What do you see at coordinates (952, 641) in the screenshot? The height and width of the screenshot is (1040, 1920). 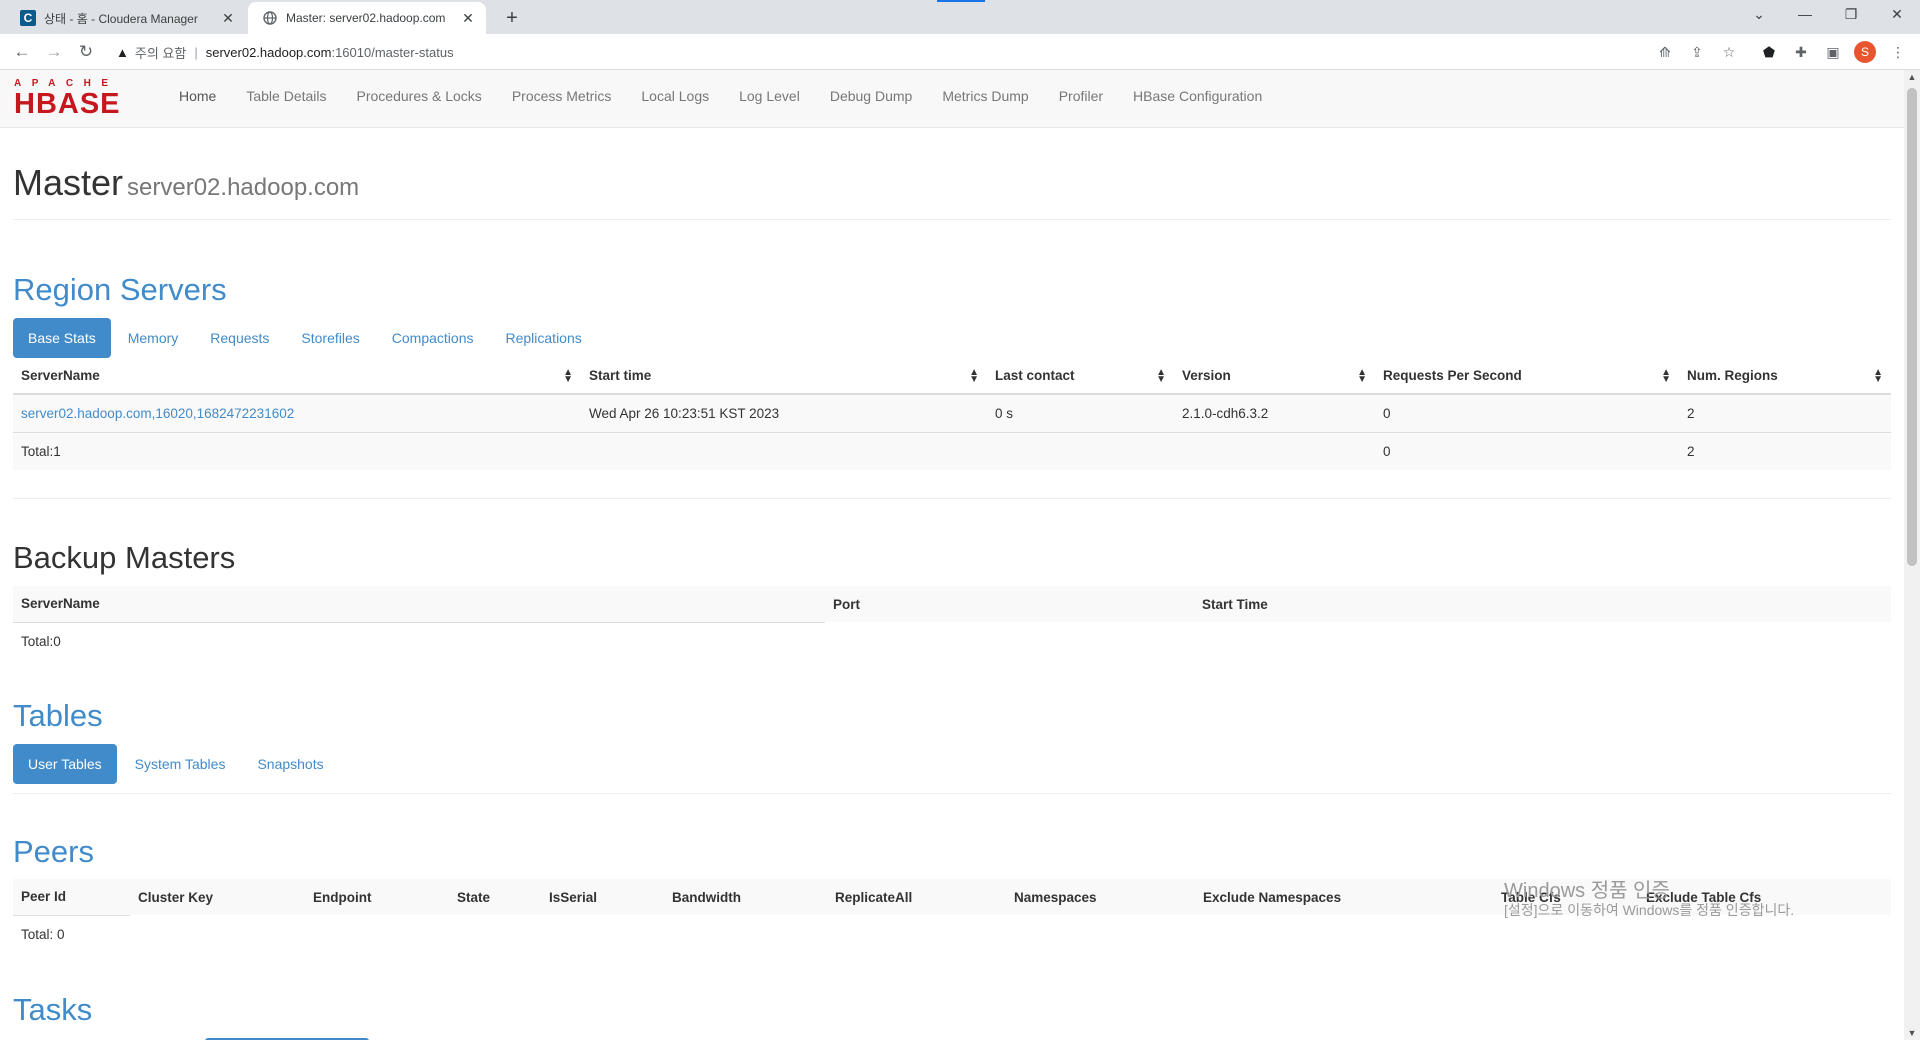 I see `table-total-row: Total:0` at bounding box center [952, 641].